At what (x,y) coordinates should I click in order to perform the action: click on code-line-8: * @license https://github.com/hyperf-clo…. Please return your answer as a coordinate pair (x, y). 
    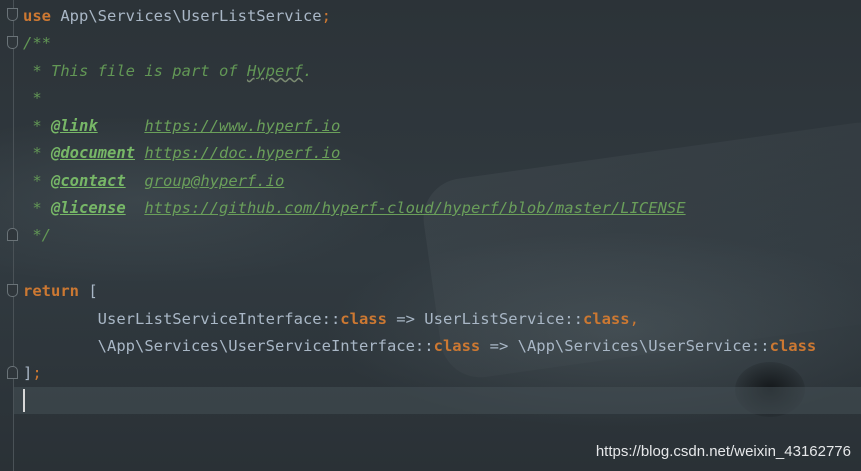
    Looking at the image, I should click on (354, 208).